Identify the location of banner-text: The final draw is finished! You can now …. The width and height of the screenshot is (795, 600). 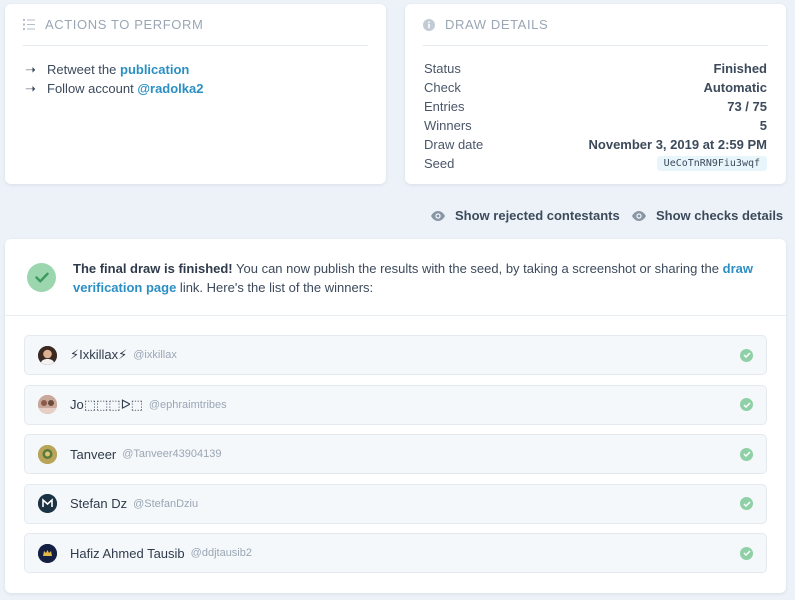
(417, 278).